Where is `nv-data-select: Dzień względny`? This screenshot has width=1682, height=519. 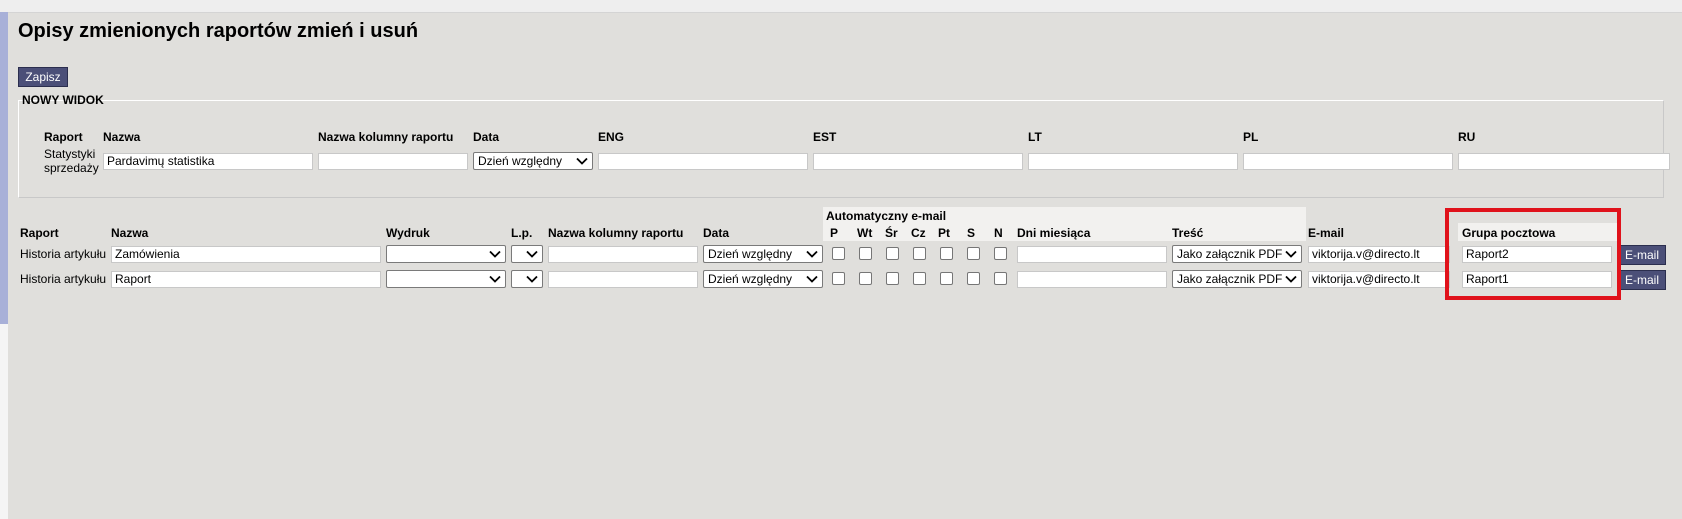 nv-data-select: Dzień względny is located at coordinates (533, 161).